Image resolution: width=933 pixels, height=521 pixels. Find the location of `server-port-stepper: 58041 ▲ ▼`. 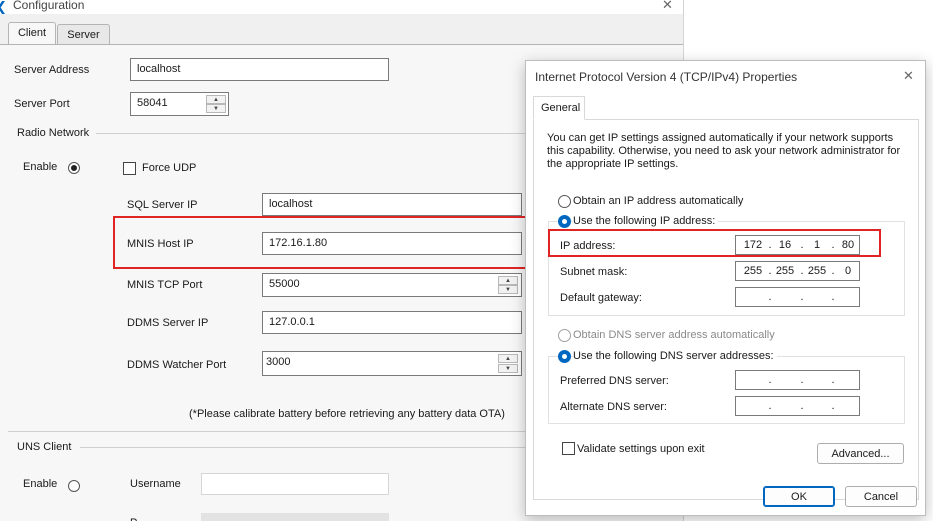

server-port-stepper: 58041 ▲ ▼ is located at coordinates (179, 104).